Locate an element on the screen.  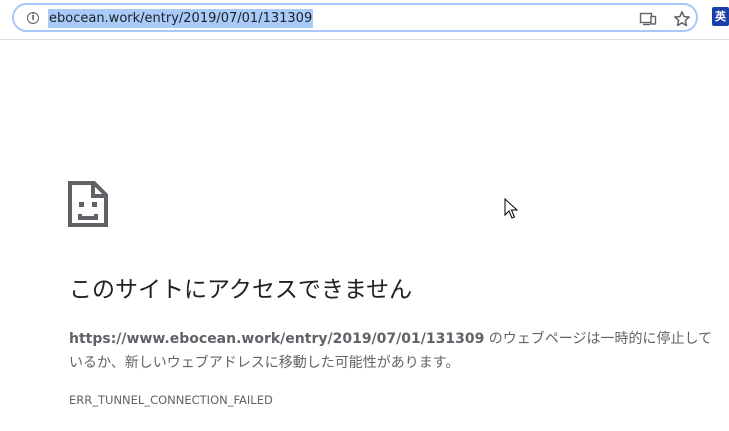
cast-icon is located at coordinates (648, 19).